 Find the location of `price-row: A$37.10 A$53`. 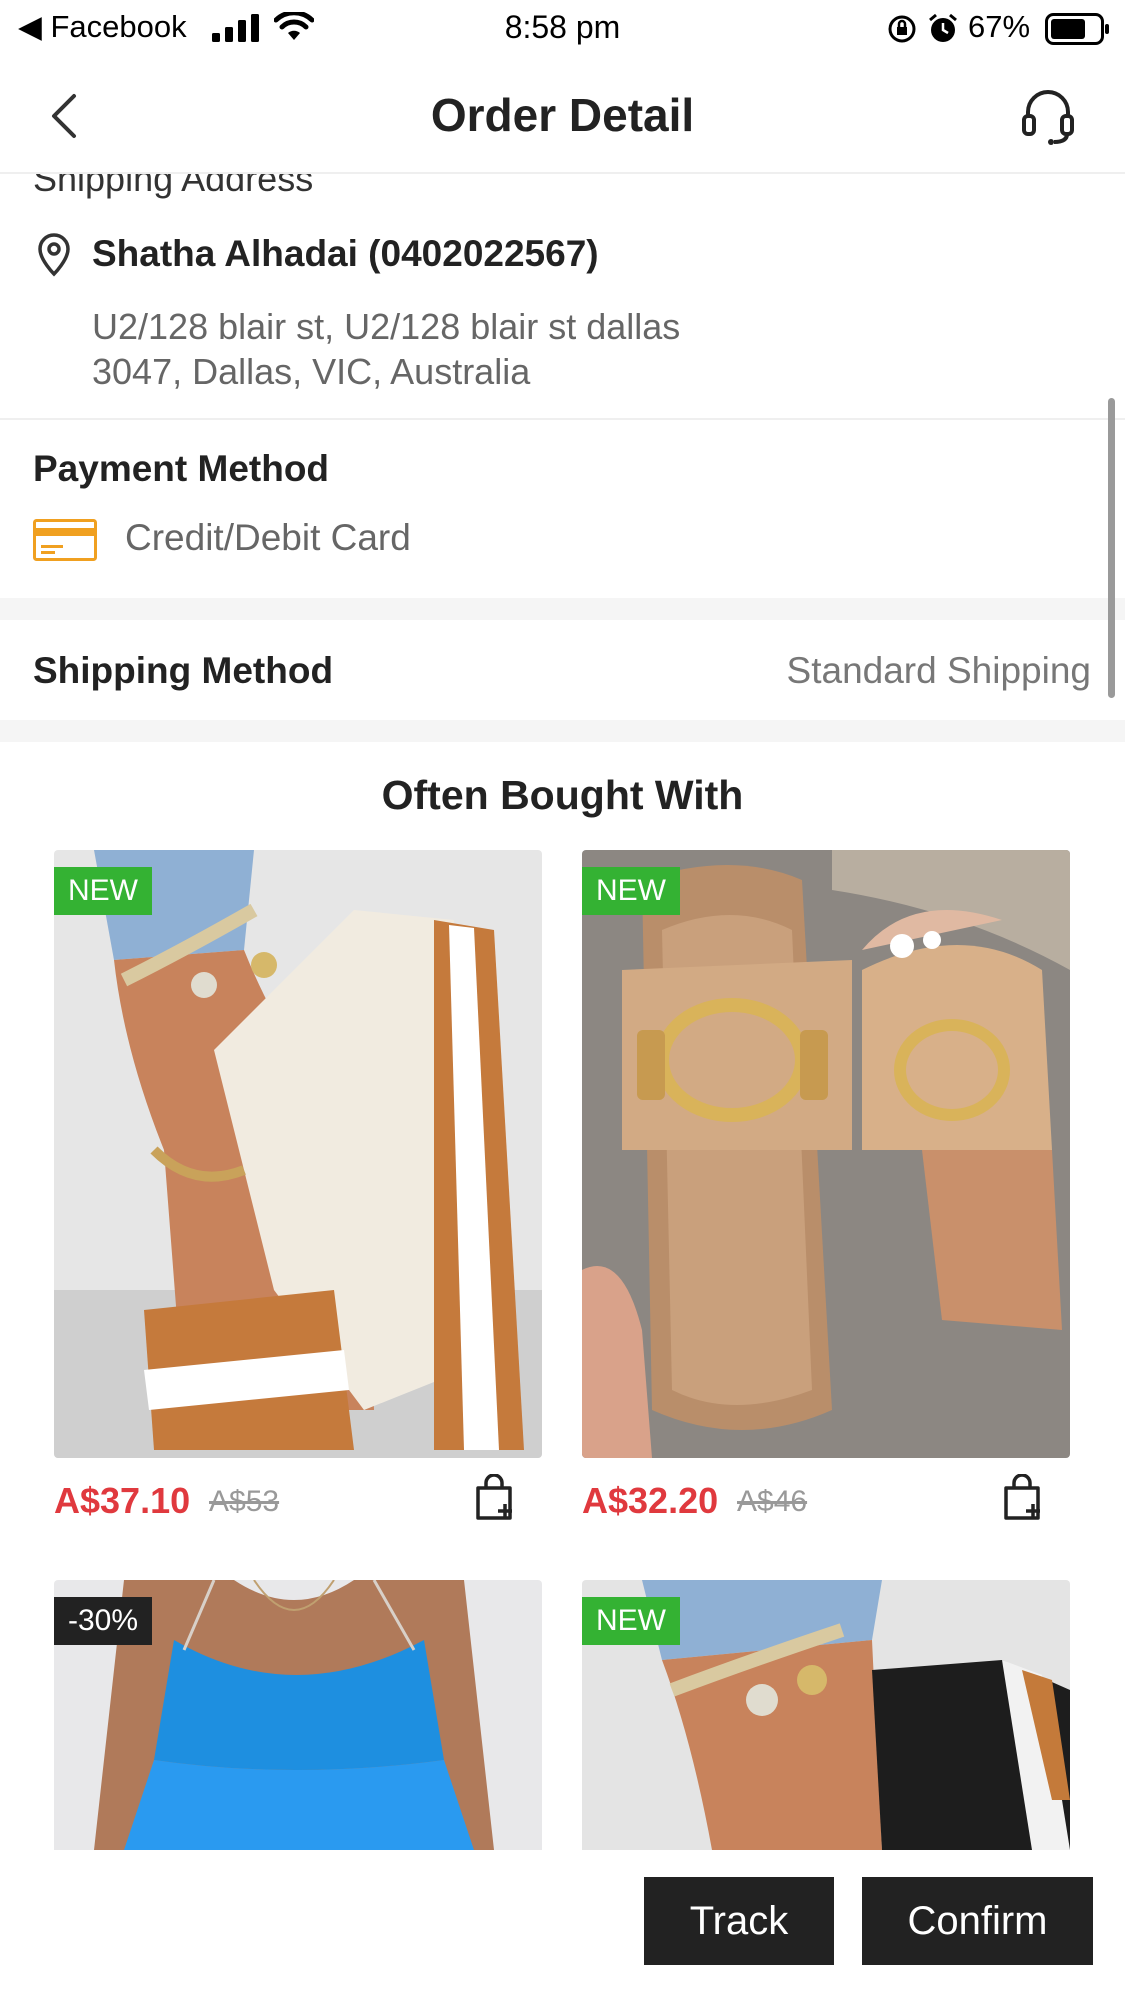

price-row: A$37.10 A$53 is located at coordinates (298, 1502).